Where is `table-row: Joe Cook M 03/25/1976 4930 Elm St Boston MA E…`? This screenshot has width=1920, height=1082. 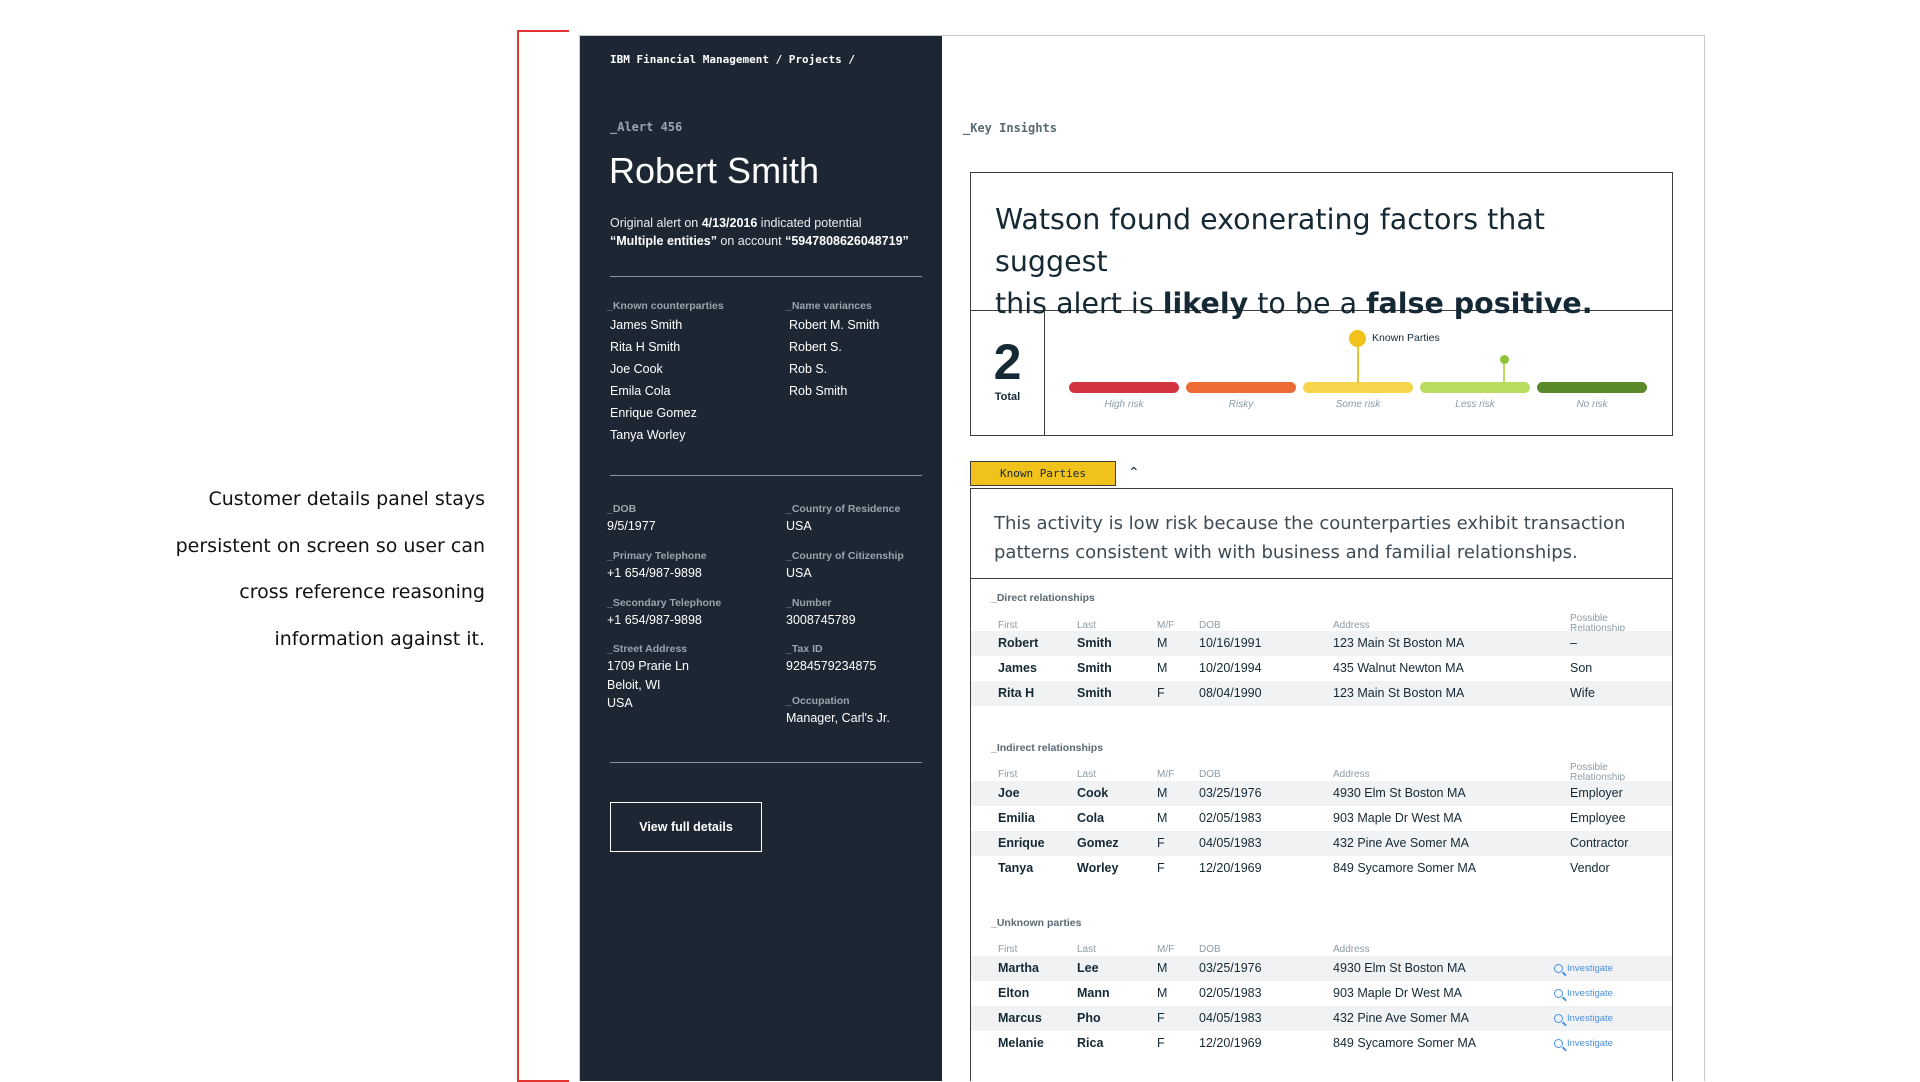 table-row: Joe Cook M 03/25/1976 4930 Elm St Boston MA E… is located at coordinates (1321, 793).